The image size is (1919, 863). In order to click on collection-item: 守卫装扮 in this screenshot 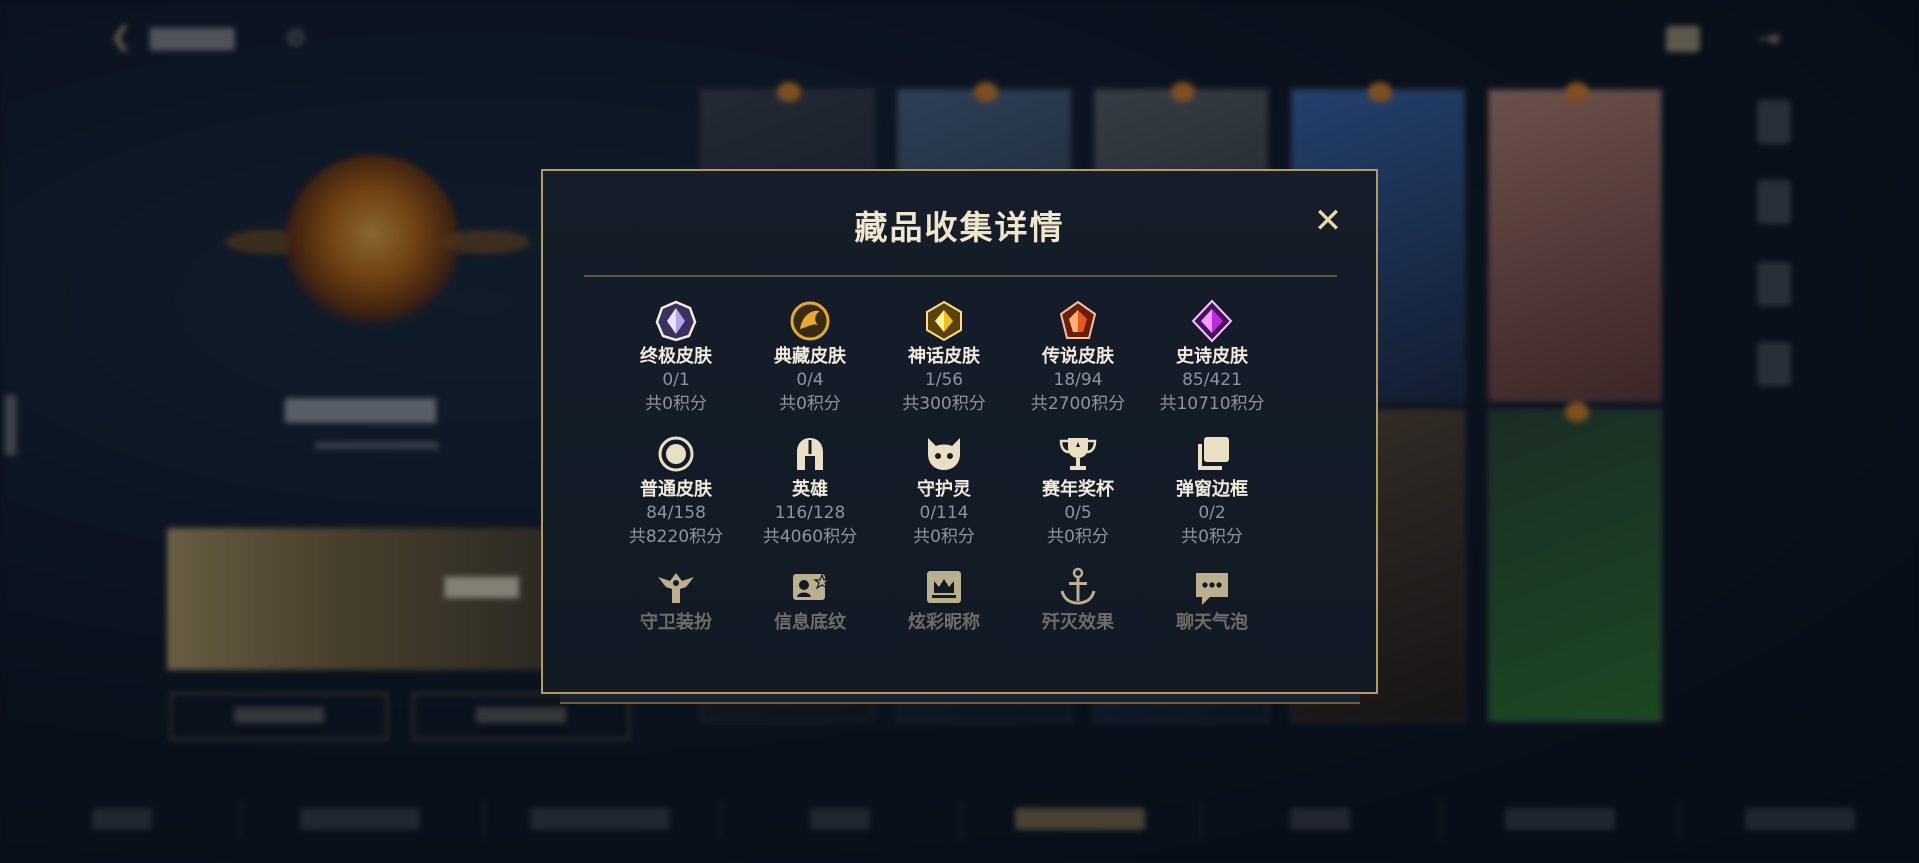, I will do `click(676, 599)`.